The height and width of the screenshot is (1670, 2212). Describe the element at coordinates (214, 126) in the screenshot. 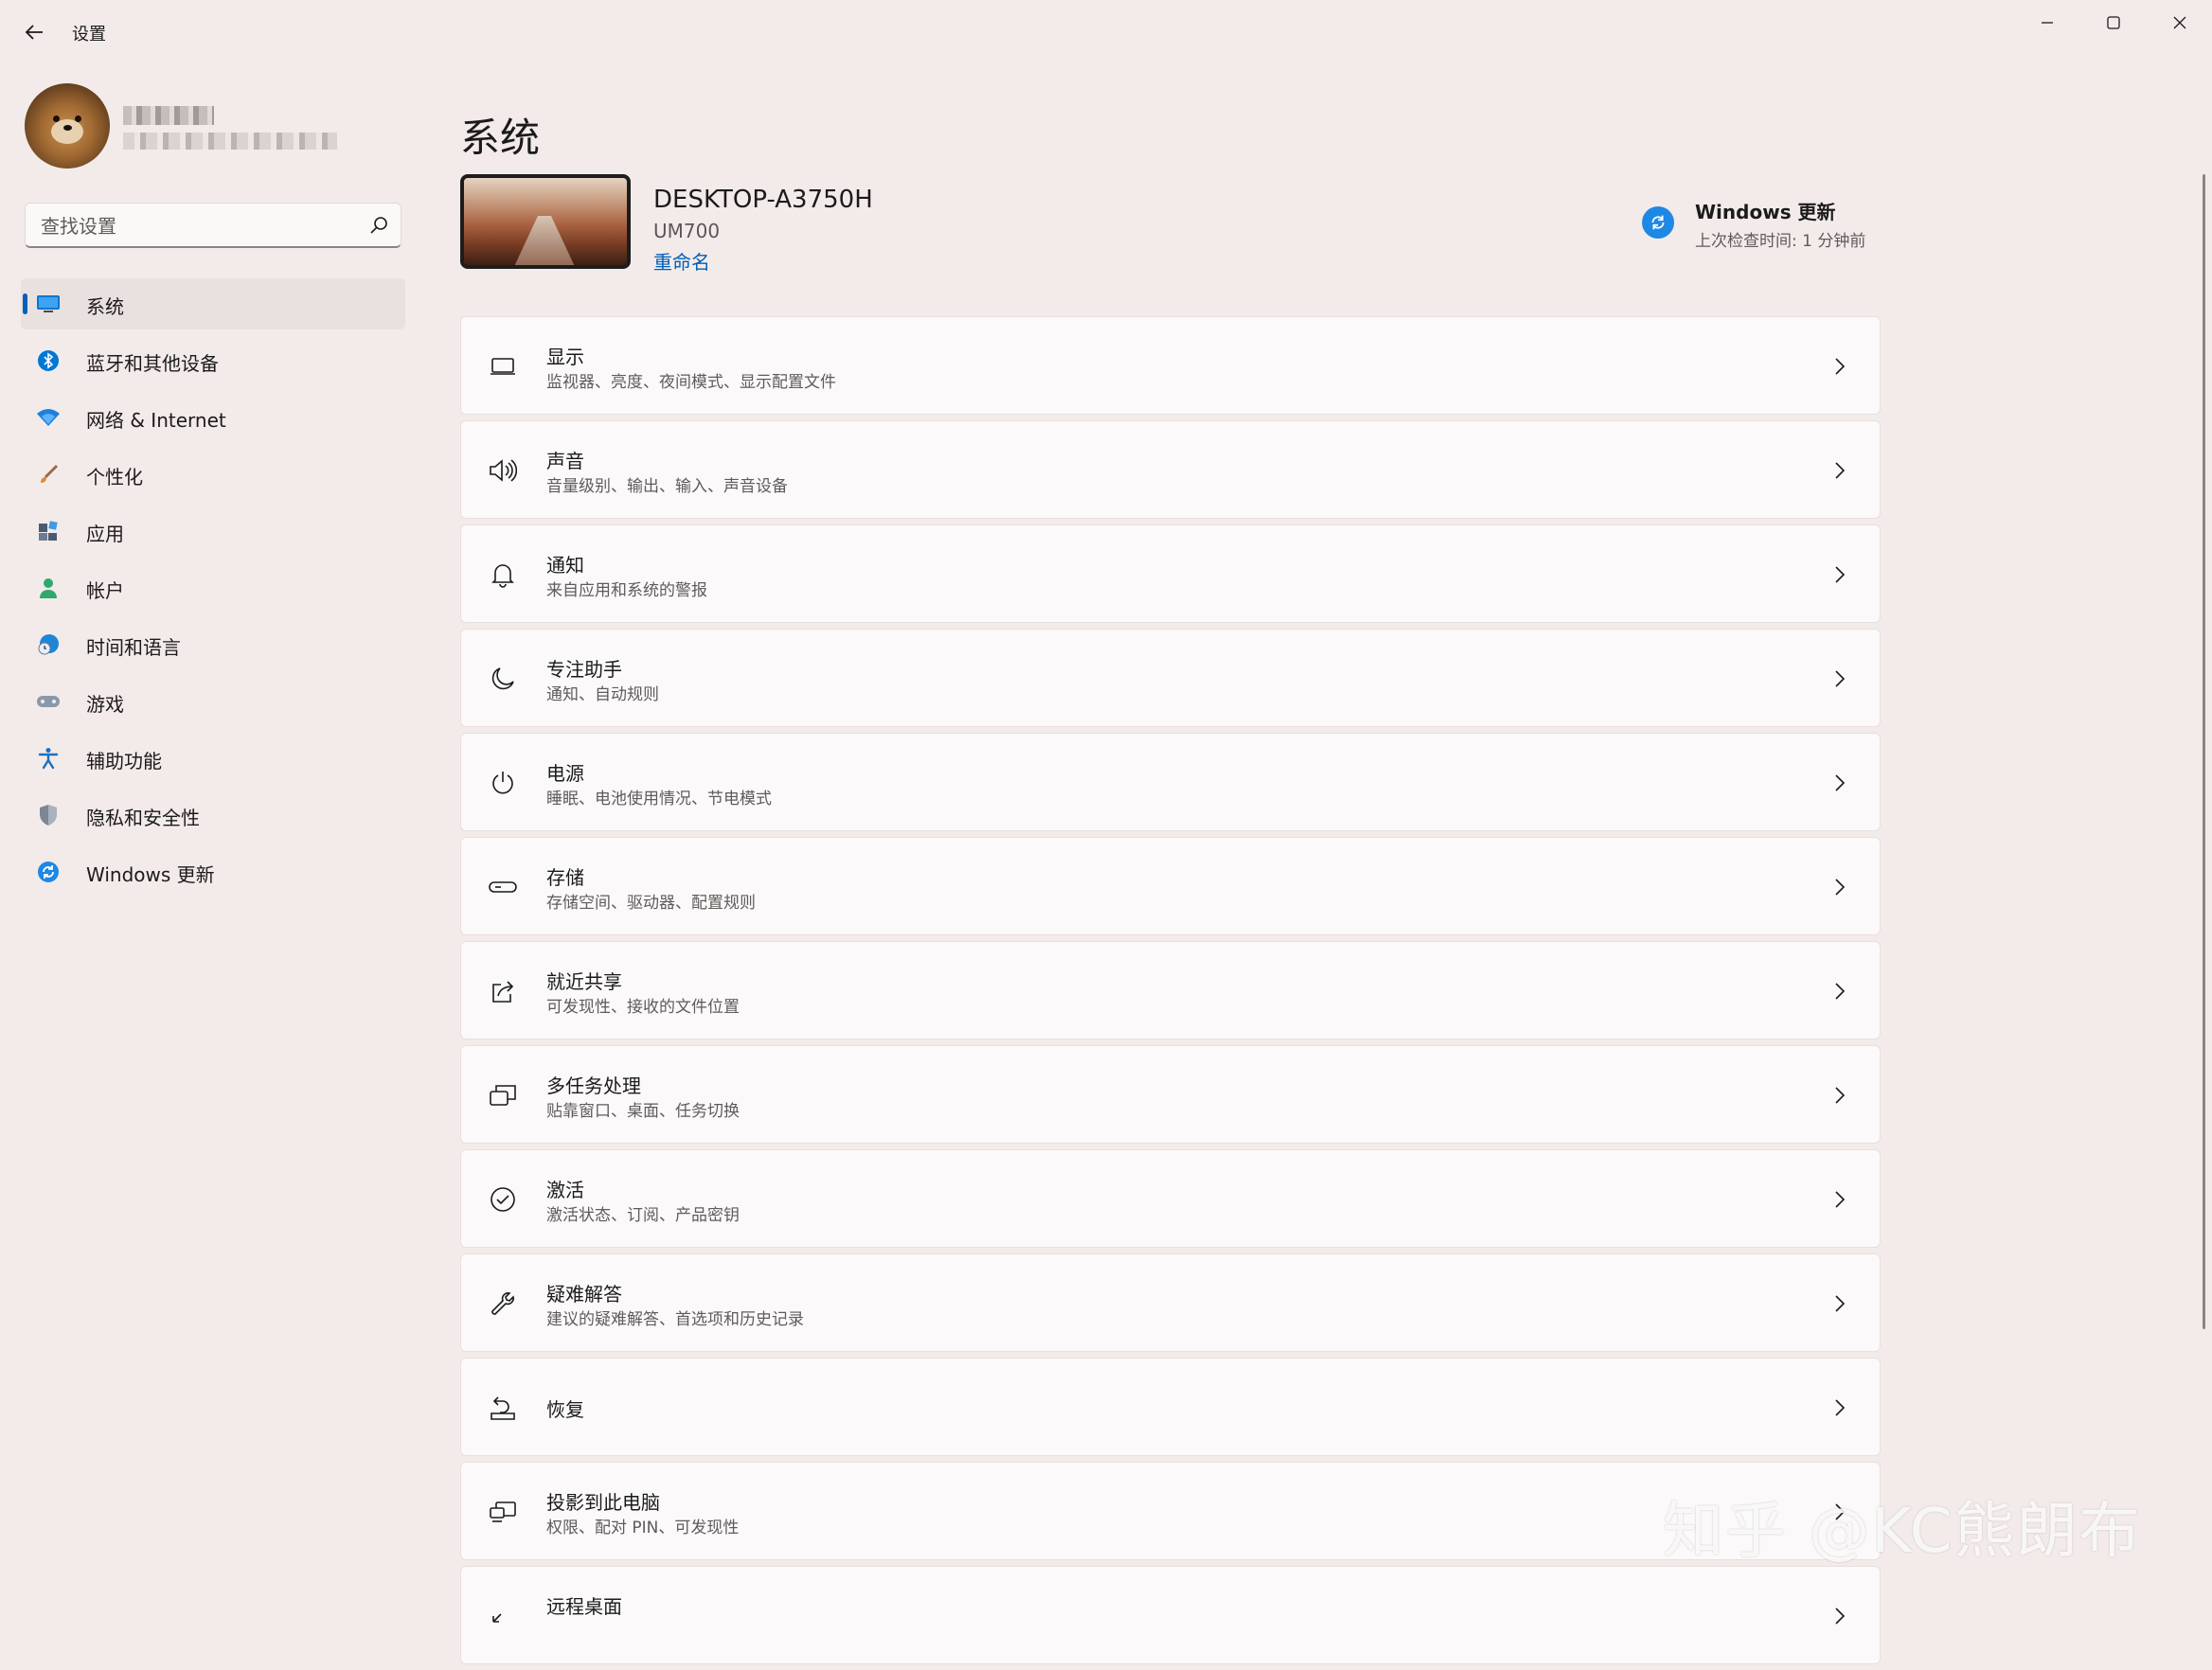

I see `user-profile` at that location.